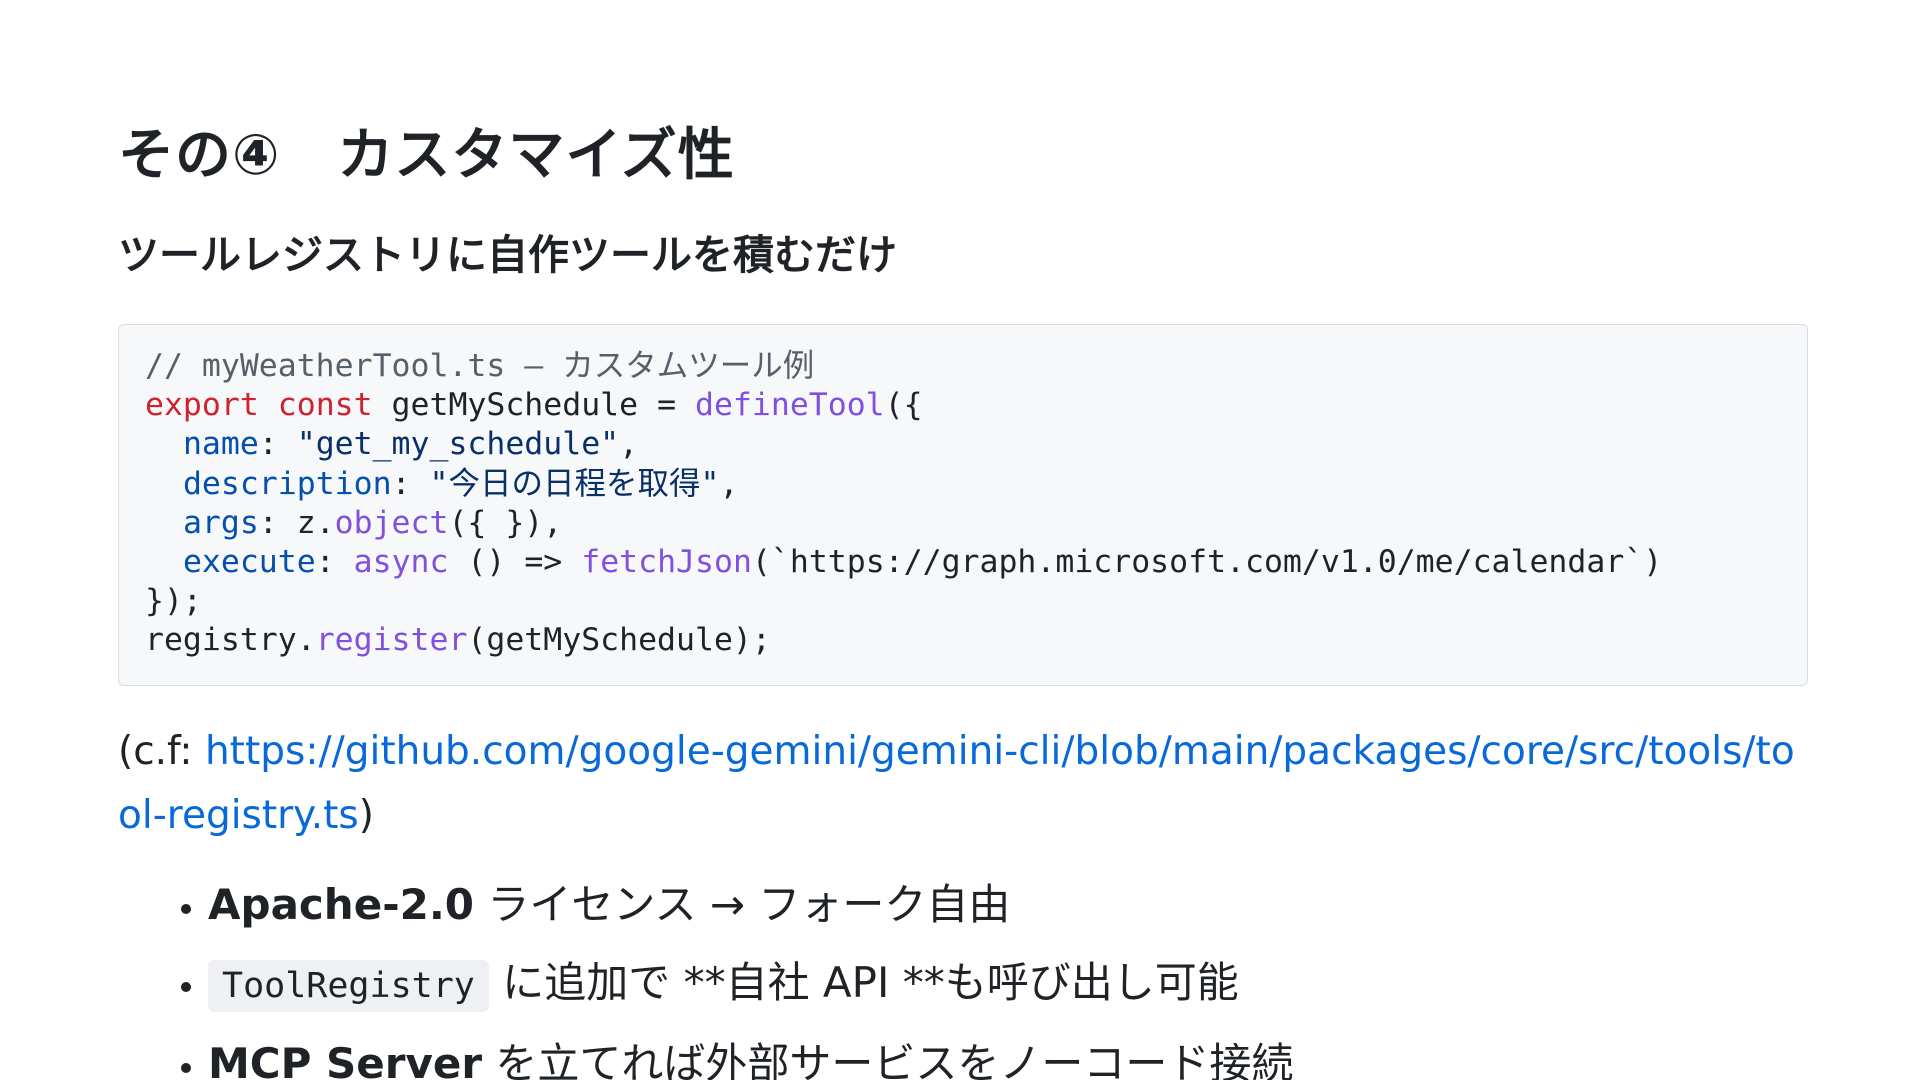 The height and width of the screenshot is (1080, 1920). I want to click on page-title: その④ カスタマイズ性, so click(426, 155).